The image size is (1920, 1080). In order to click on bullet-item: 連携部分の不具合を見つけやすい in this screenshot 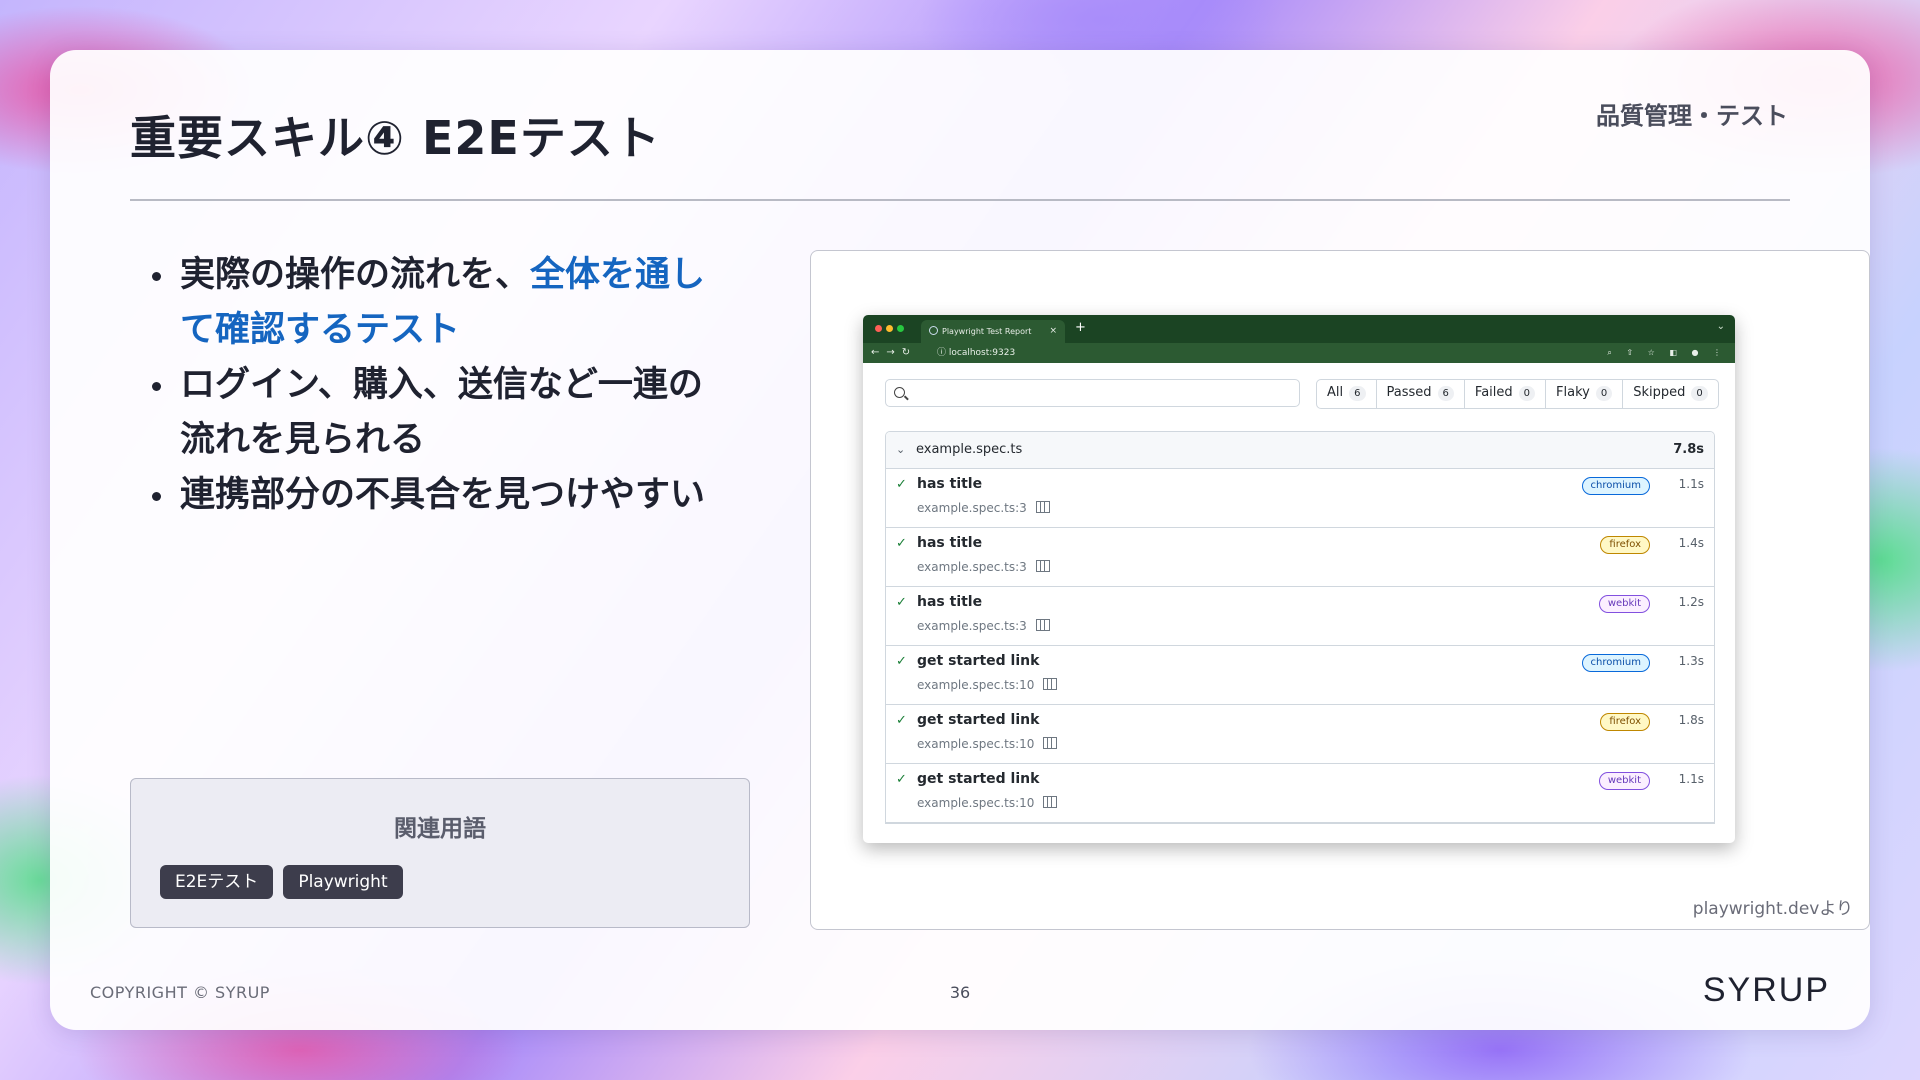, I will do `click(426, 495)`.